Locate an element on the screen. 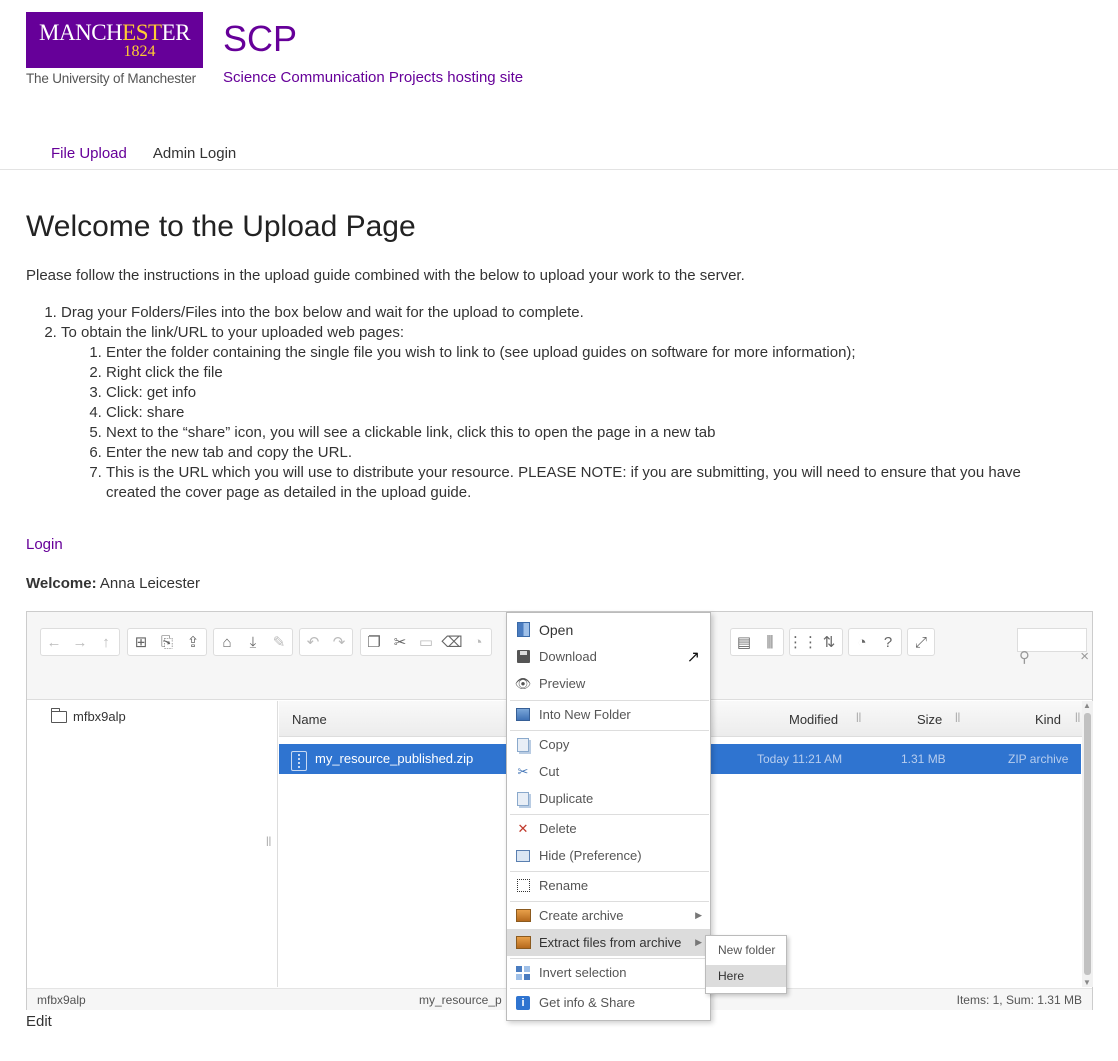  redo-icon: ↷ is located at coordinates (339, 642).